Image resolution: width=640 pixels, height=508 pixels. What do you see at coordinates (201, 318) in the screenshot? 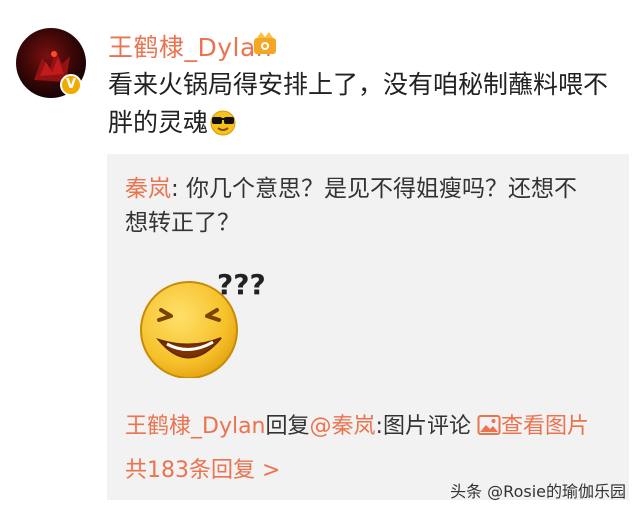
I see `grinning-question-emoji-icon: ???` at bounding box center [201, 318].